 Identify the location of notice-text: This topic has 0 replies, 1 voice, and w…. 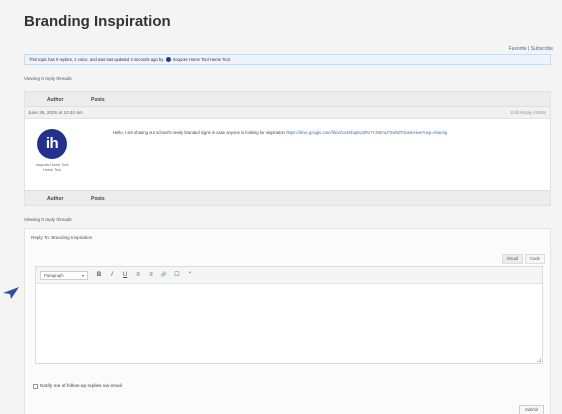
(96, 59).